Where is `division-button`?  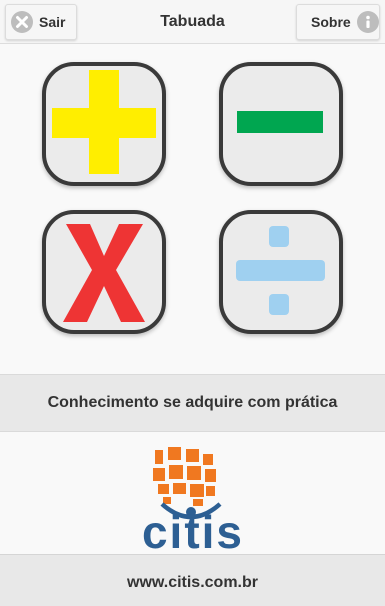 division-button is located at coordinates (281, 272).